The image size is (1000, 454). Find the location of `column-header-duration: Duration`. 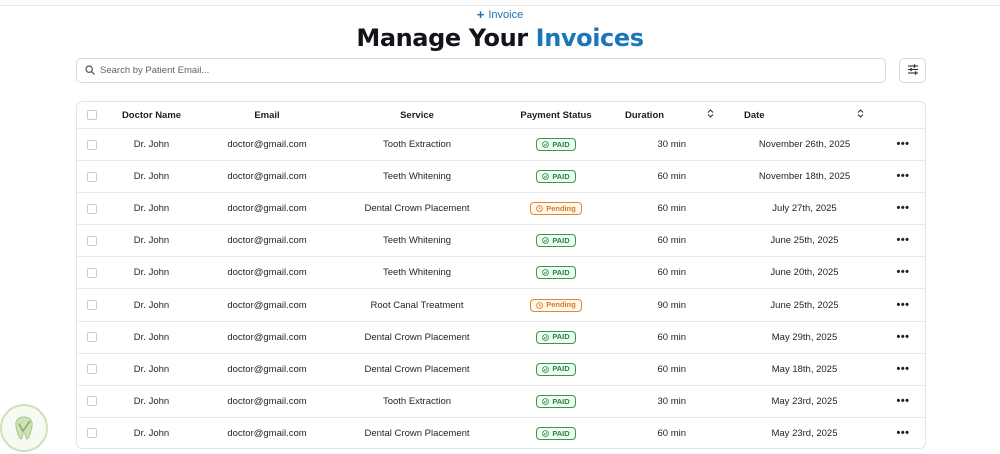

column-header-duration: Duration is located at coordinates (672, 115).